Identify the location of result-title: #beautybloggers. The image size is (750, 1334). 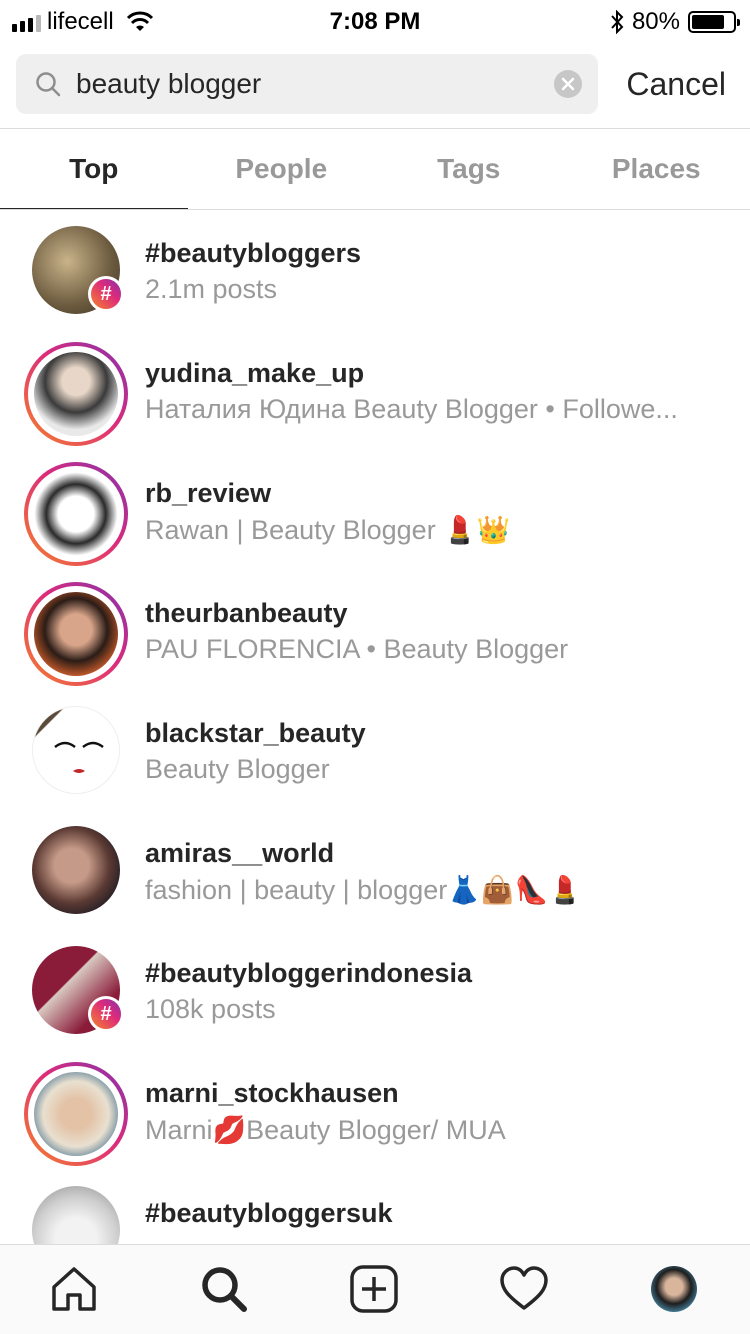
(253, 253).